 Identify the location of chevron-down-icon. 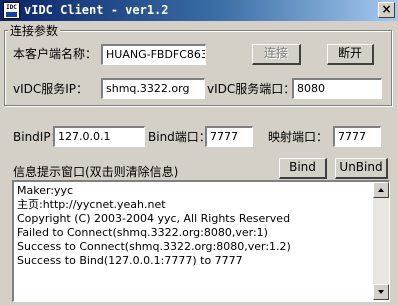
(381, 292).